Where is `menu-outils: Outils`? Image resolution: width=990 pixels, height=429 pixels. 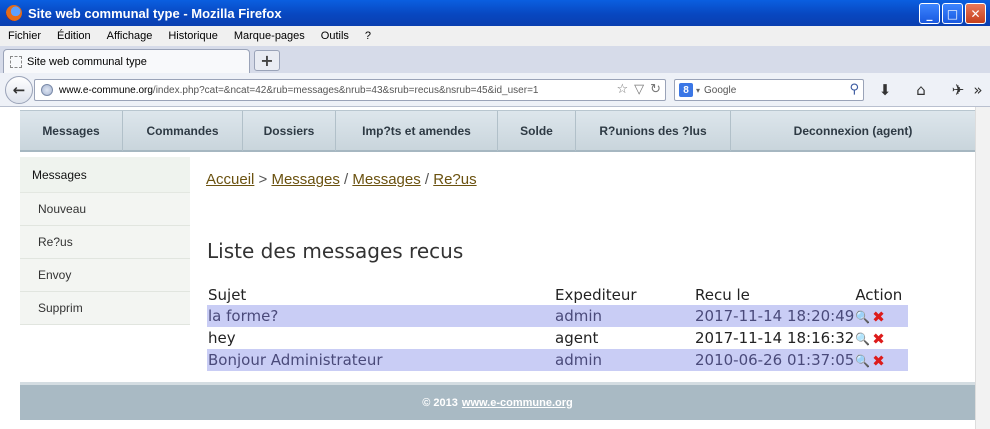
menu-outils: Outils is located at coordinates (335, 36).